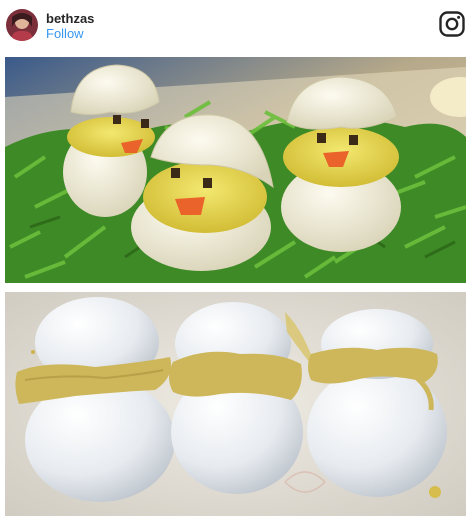  Describe the element at coordinates (452, 24) in the screenshot. I see `instagram-icon` at that location.